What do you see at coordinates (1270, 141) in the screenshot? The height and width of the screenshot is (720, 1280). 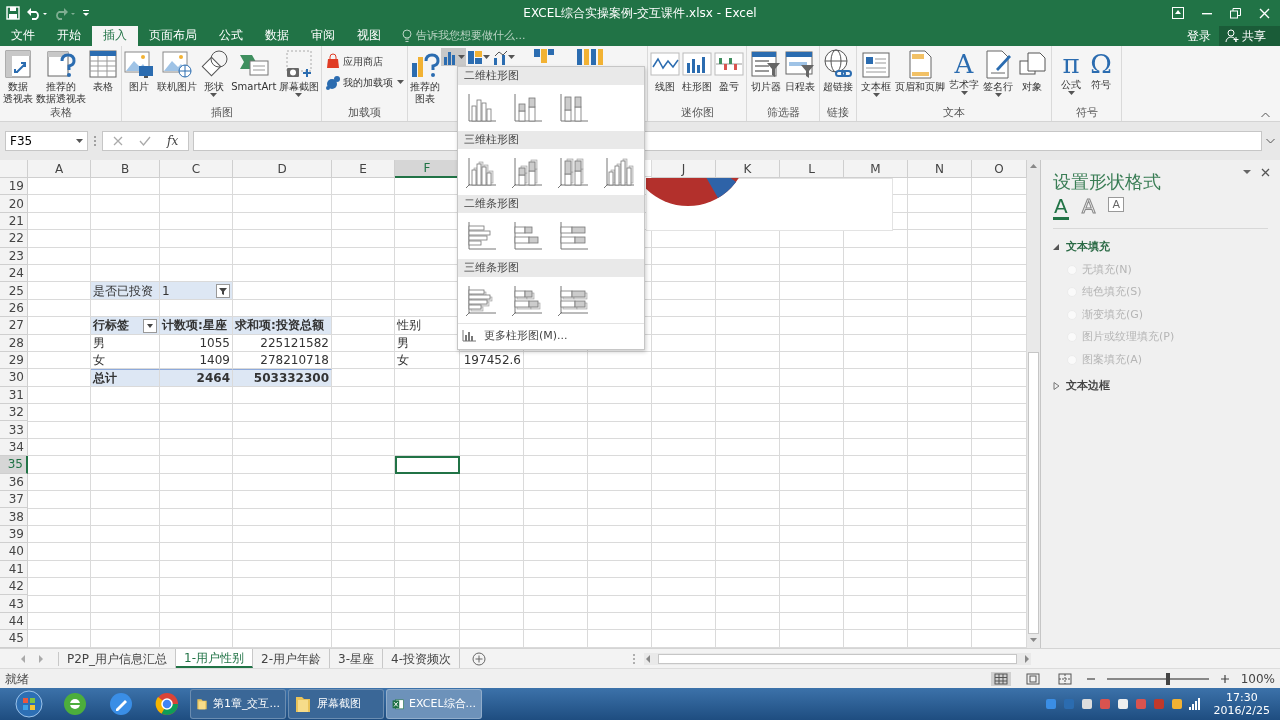 I see `expand-icon` at bounding box center [1270, 141].